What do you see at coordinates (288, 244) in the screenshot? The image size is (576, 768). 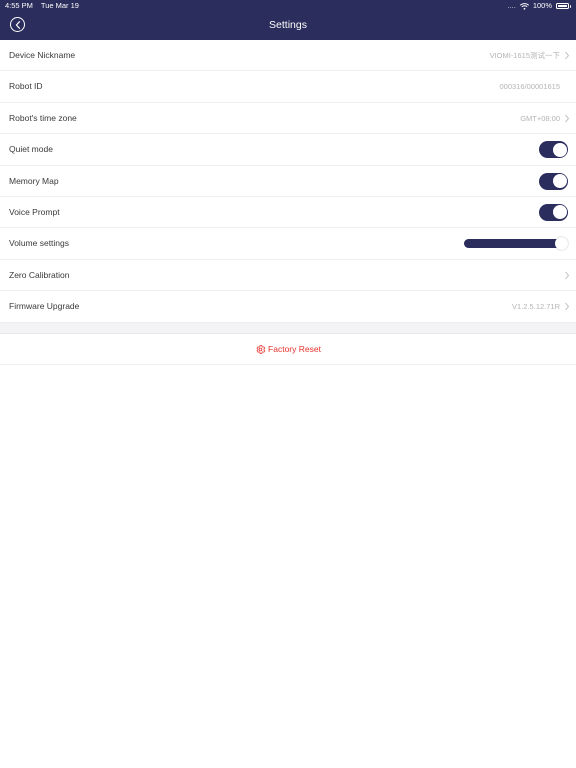 I see `volume-settings-row: Volume settings` at bounding box center [288, 244].